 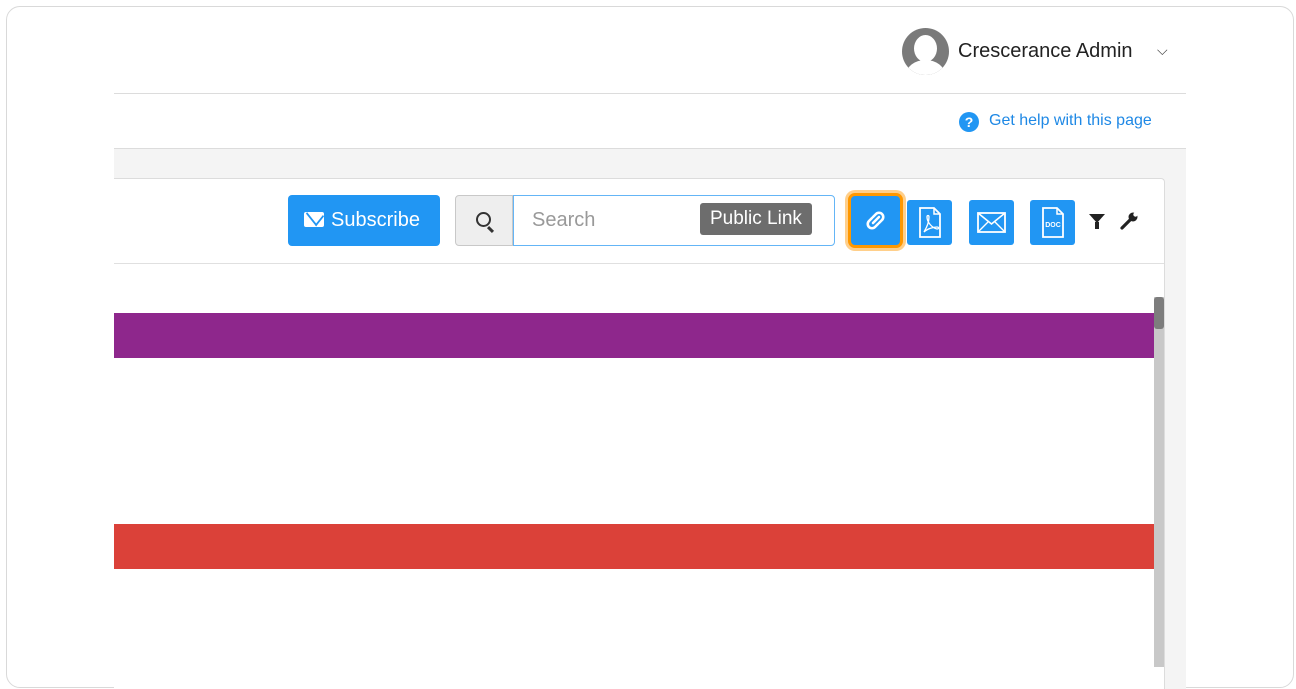 I want to click on public-link-button, so click(x=875, y=220).